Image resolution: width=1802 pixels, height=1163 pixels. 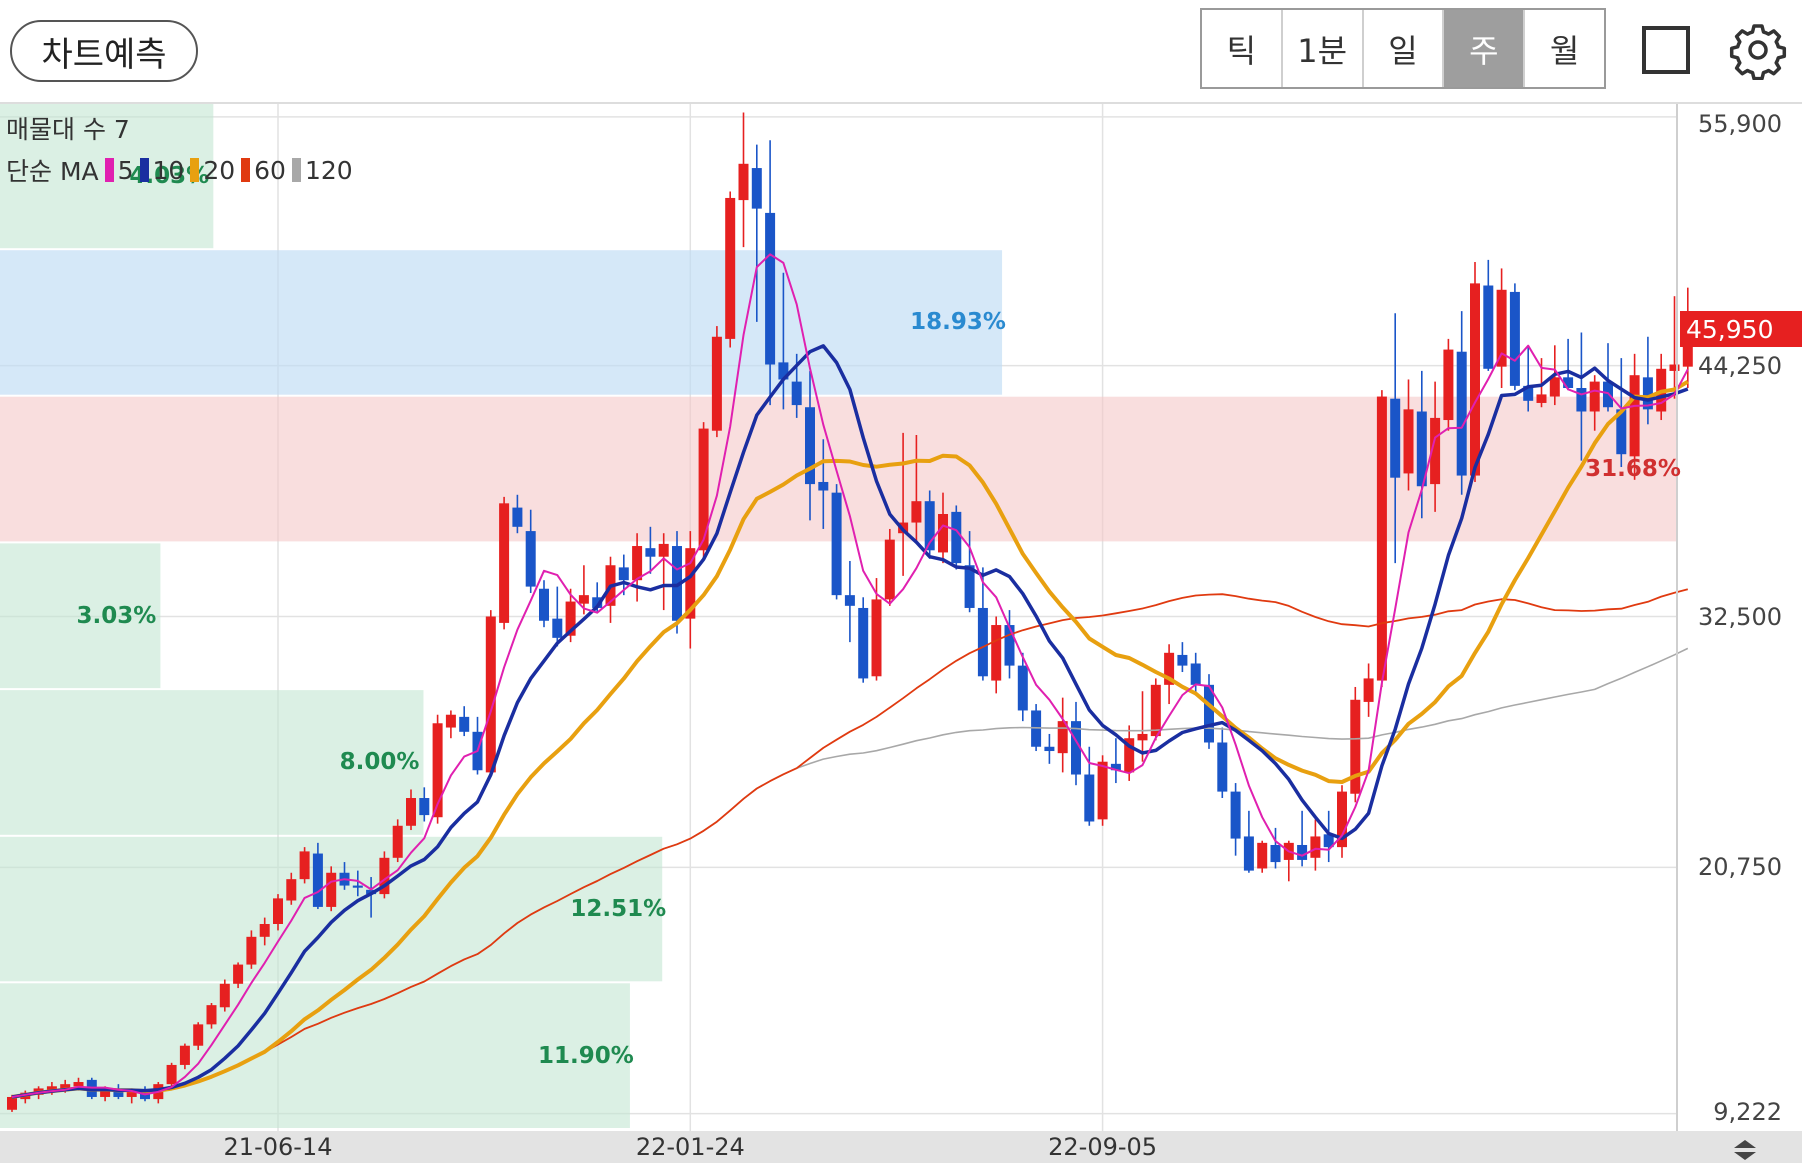 I want to click on price-axis-label: 44,250, so click(x=1740, y=365).